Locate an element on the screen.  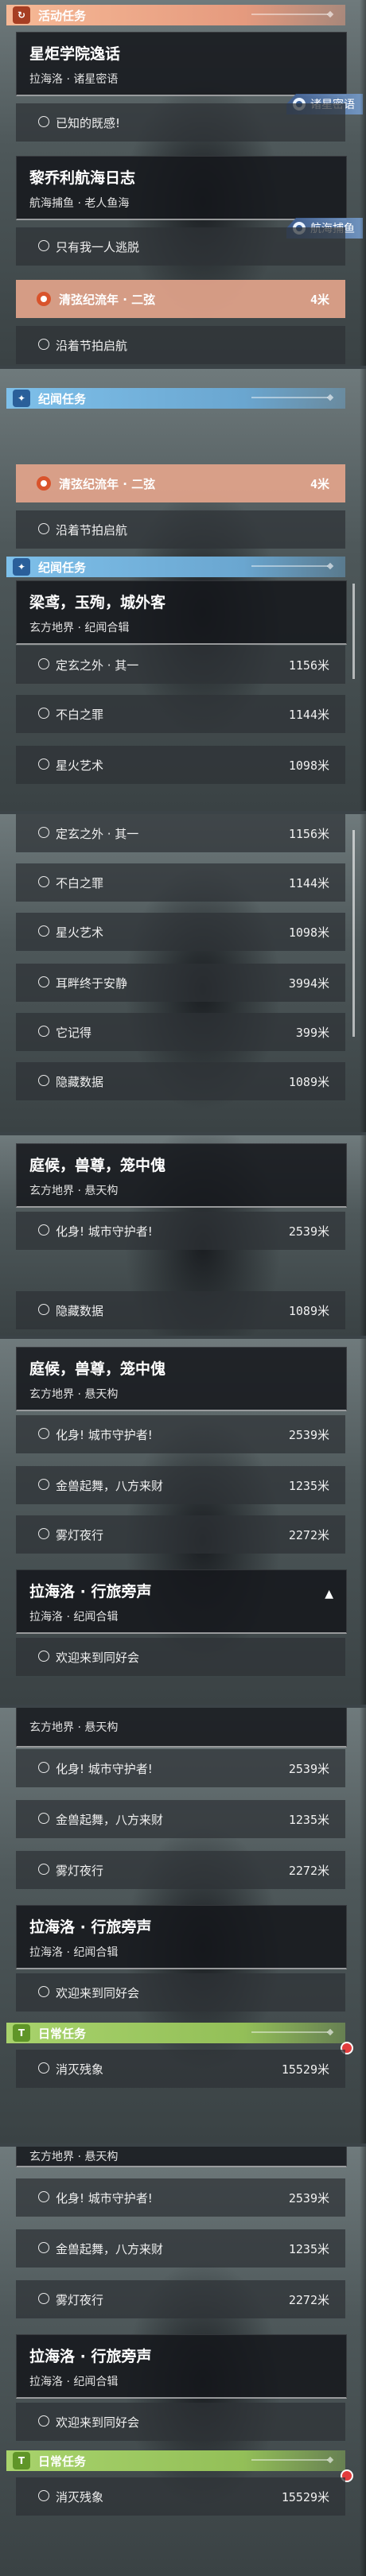
quest-distance: 1156米 is located at coordinates (308, 834).